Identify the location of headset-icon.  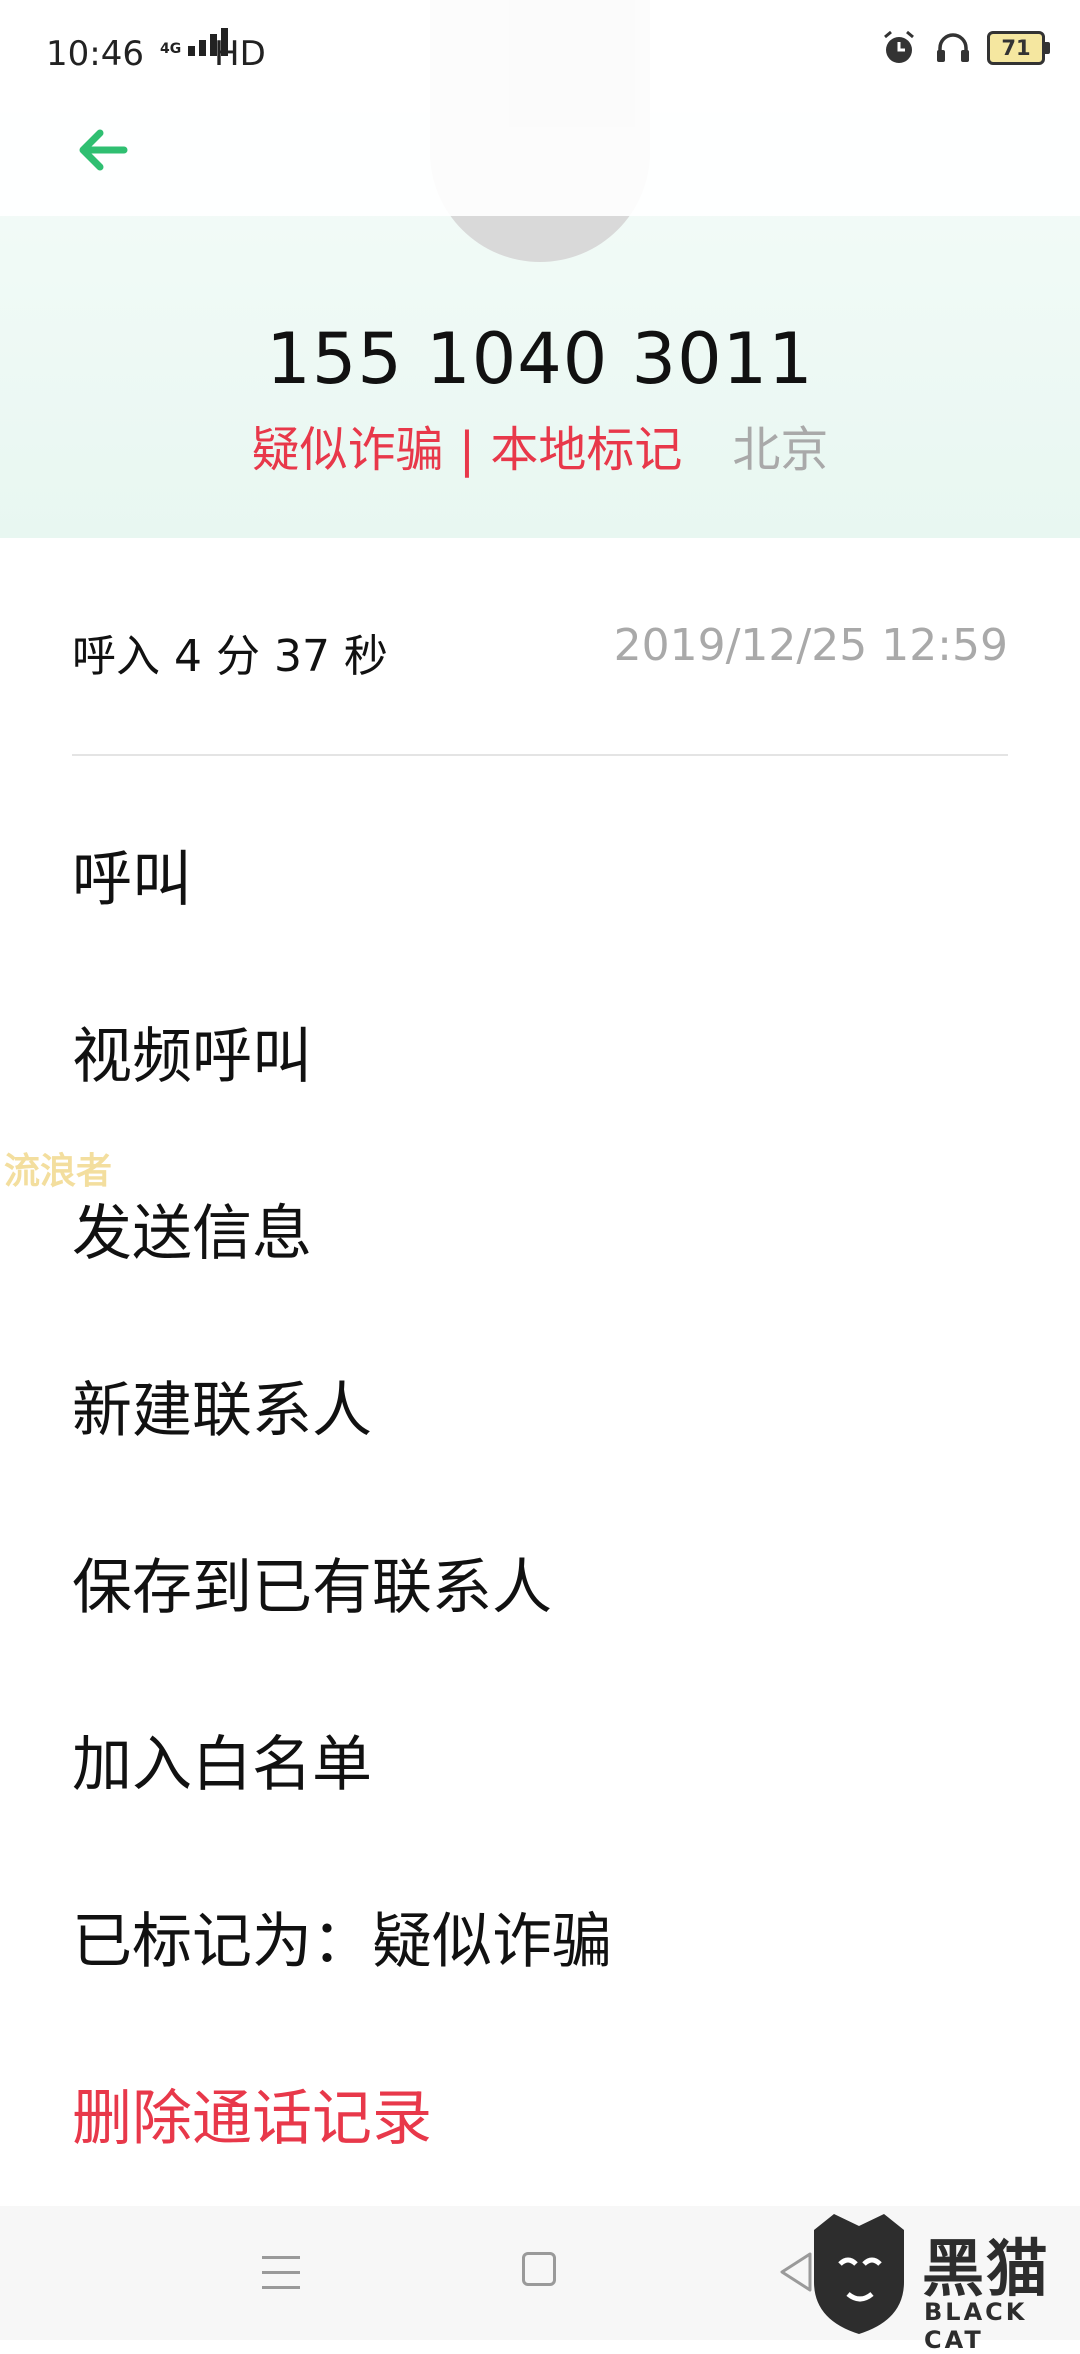
(953, 47).